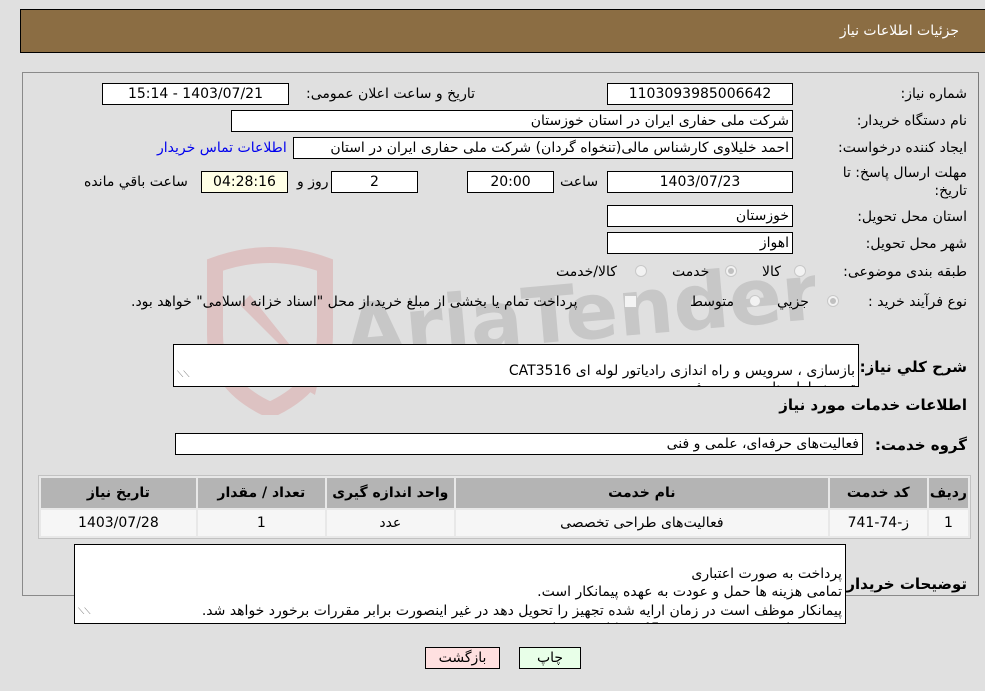 The width and height of the screenshot is (985, 691). Describe the element at coordinates (712, 302) in the screenshot. I see `purchase-option-medium: متوسط` at that location.